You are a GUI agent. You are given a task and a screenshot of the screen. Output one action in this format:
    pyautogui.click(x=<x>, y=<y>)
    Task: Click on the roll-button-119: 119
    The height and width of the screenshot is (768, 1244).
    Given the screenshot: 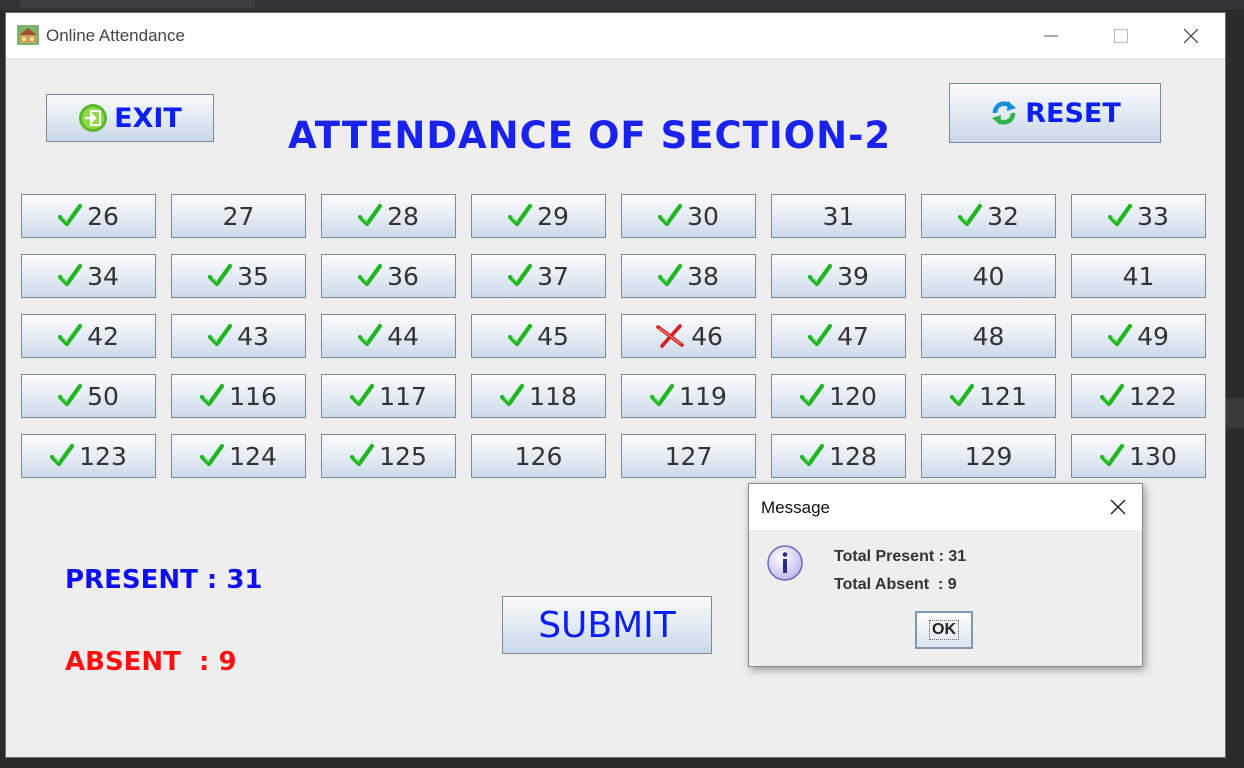 What is the action you would take?
    pyautogui.click(x=688, y=396)
    